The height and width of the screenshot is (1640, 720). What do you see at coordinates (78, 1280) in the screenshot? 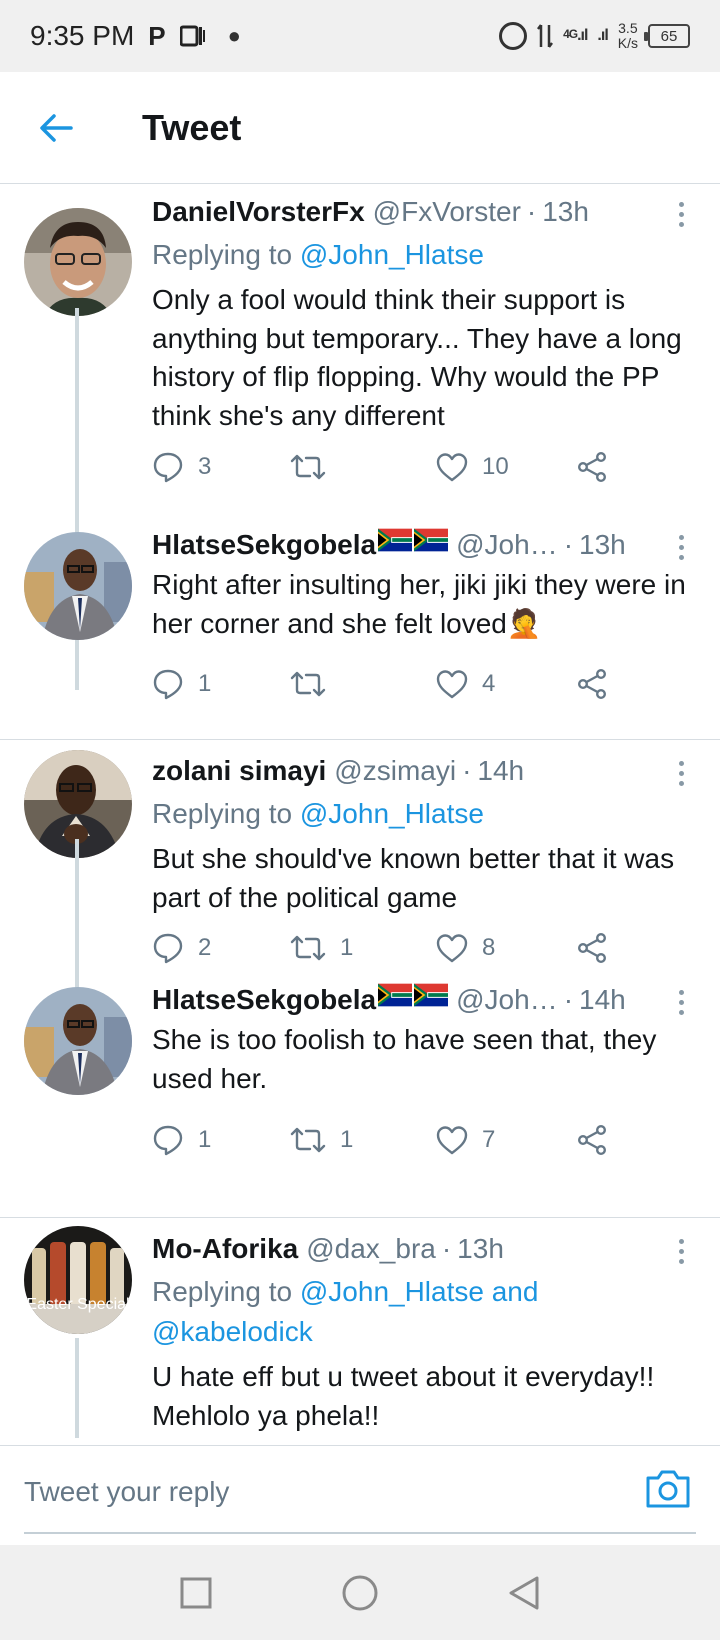
I see `avatar: Easter Special` at bounding box center [78, 1280].